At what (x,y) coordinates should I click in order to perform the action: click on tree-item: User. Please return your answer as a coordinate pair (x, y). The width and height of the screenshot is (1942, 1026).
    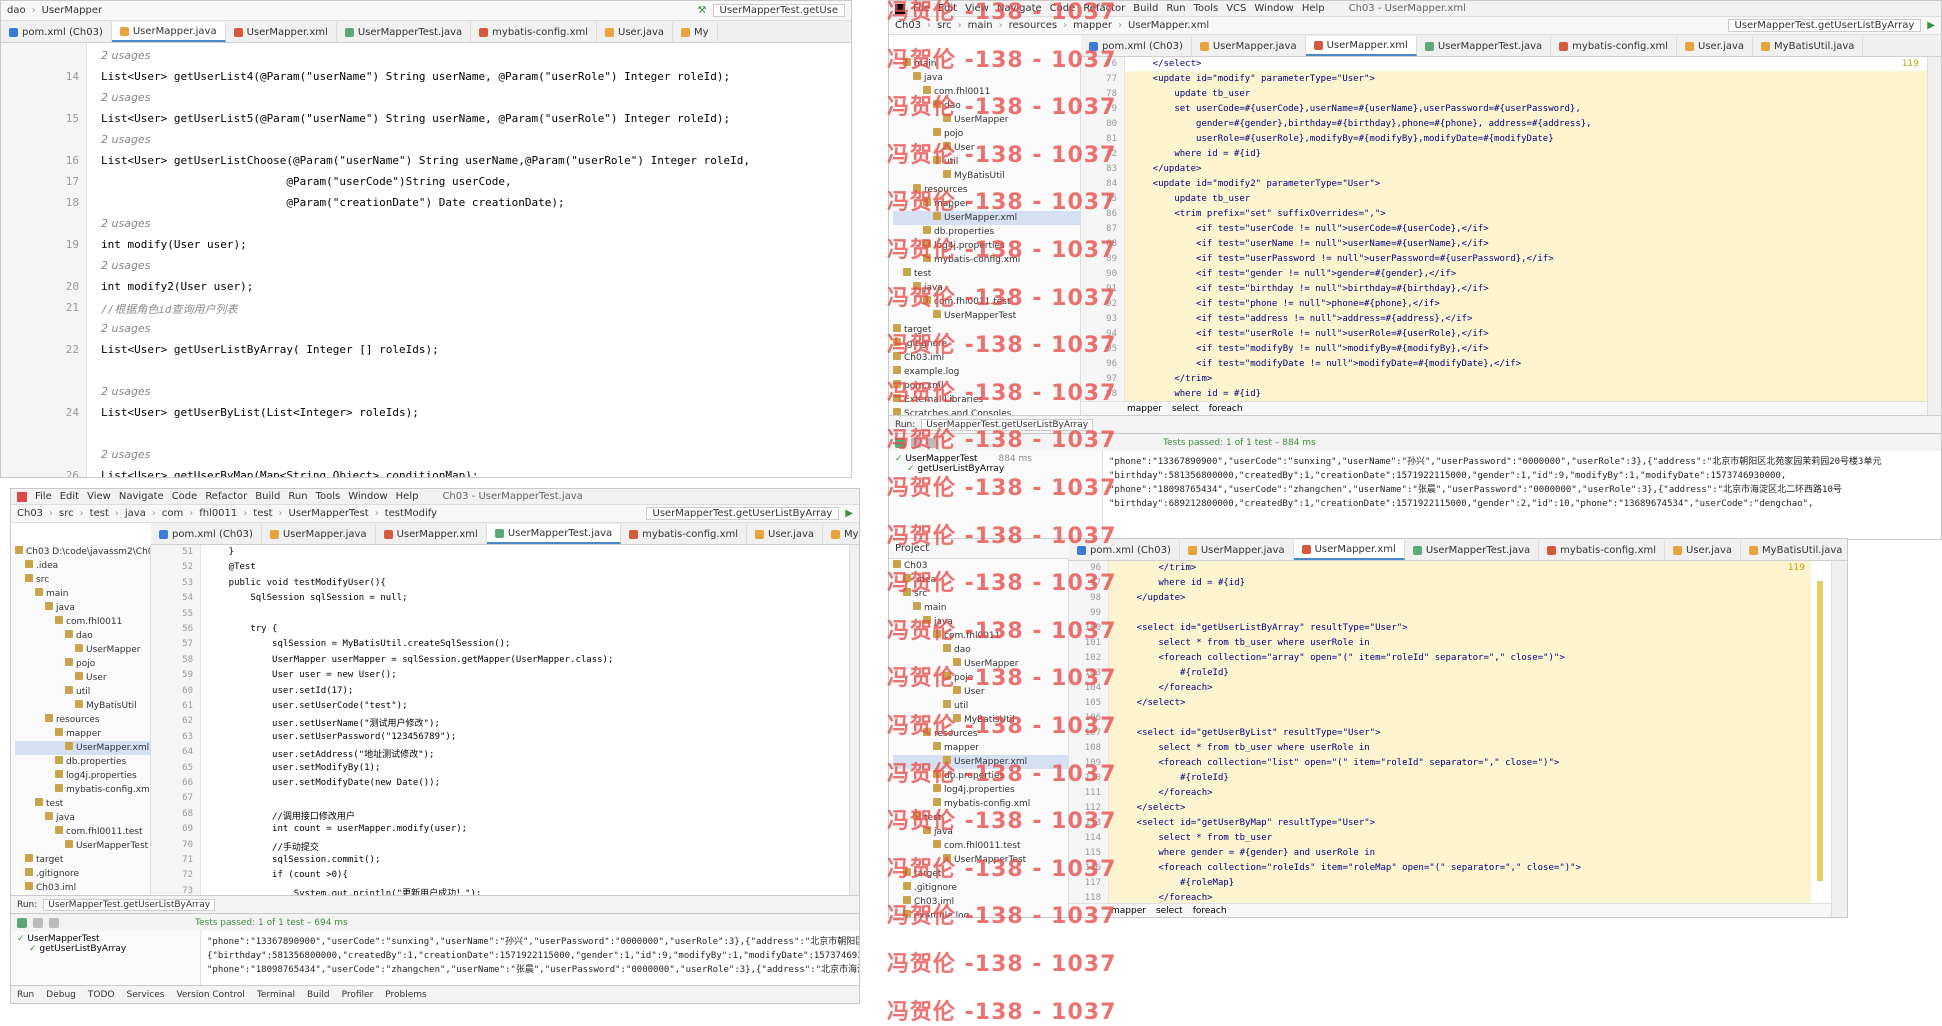
    Looking at the image, I should click on (986, 148).